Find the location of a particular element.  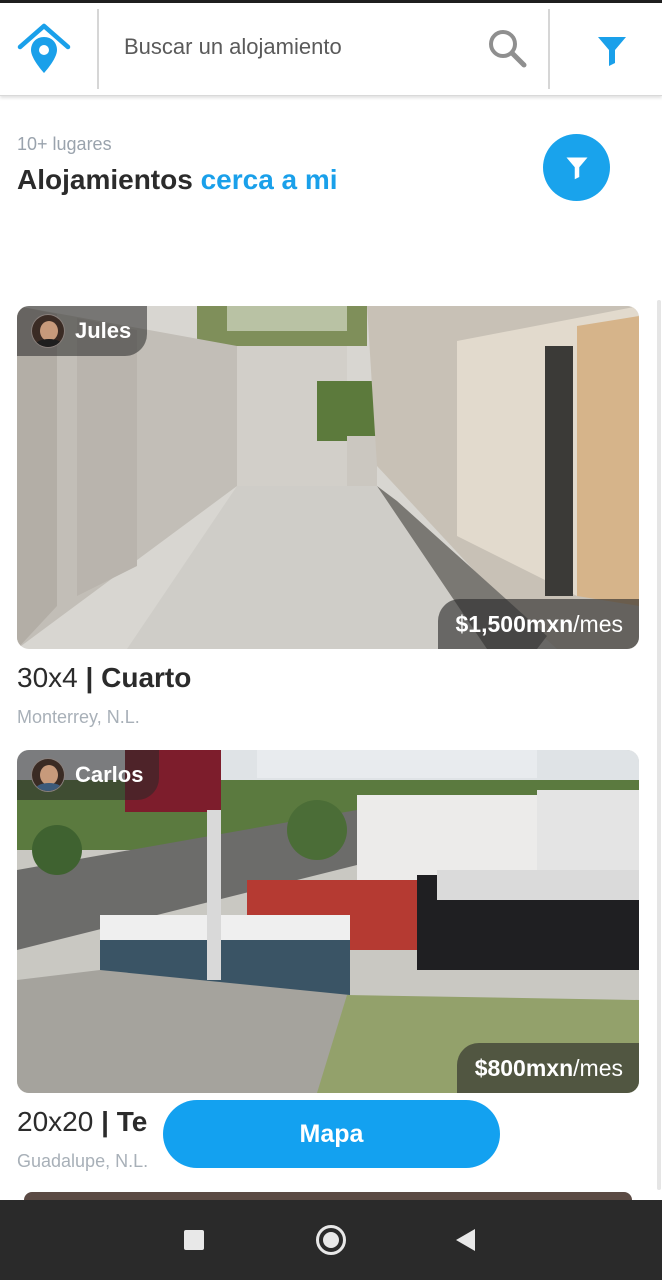

filter-button is located at coordinates (576, 167).